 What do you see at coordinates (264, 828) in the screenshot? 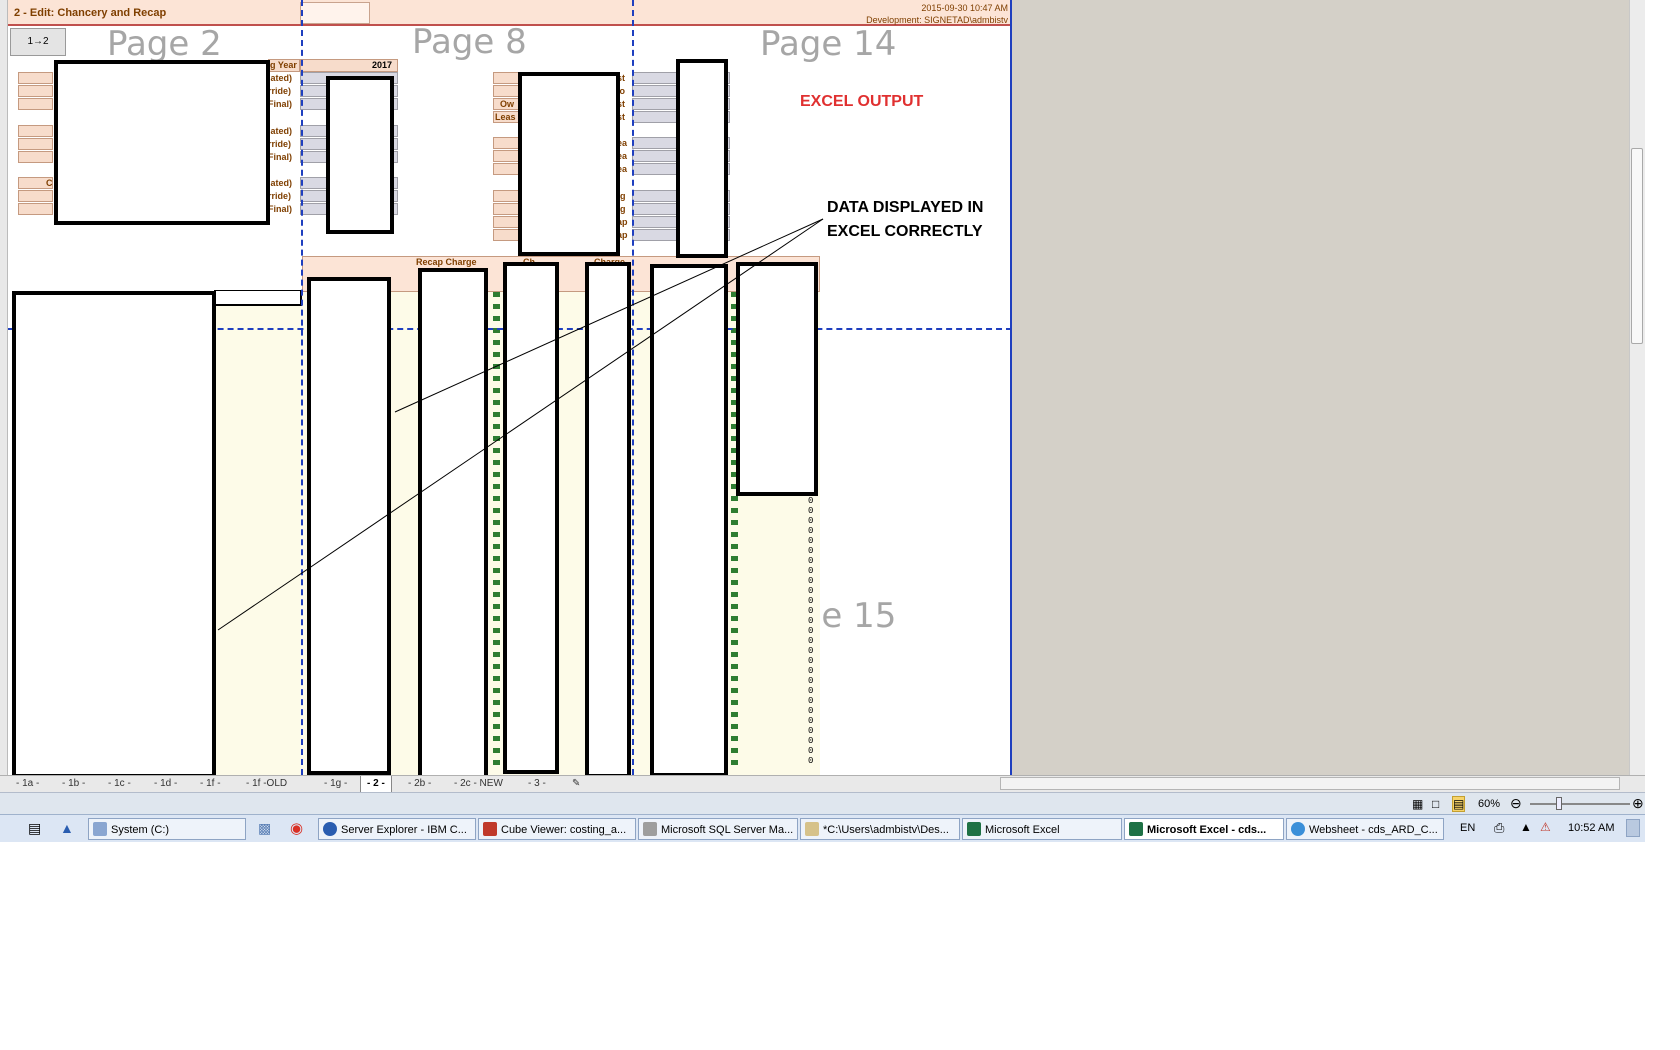
I see `explorer-icon: ▩` at bounding box center [264, 828].